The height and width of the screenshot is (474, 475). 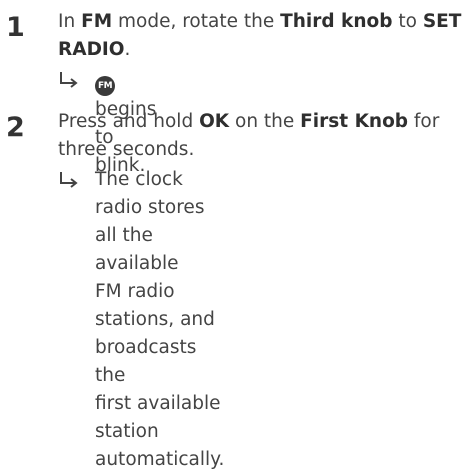 I want to click on instruction-line: In FM mode, rotate the Third knob to SET, so click(x=260, y=21).